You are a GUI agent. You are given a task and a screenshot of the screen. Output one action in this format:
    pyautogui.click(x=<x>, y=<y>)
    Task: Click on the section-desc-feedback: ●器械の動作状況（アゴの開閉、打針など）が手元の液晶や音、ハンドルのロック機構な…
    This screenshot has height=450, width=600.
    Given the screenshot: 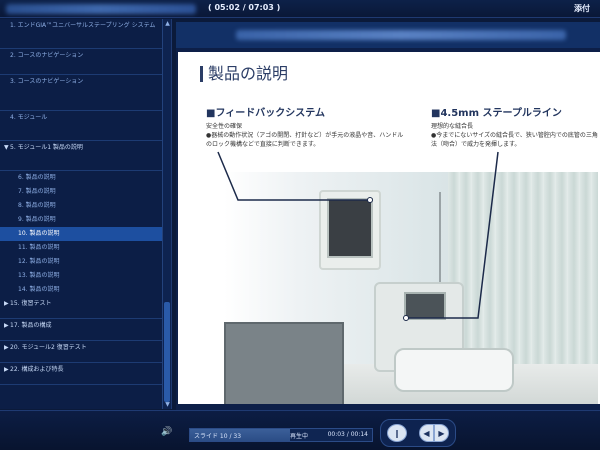 What is the action you would take?
    pyautogui.click(x=305, y=140)
    